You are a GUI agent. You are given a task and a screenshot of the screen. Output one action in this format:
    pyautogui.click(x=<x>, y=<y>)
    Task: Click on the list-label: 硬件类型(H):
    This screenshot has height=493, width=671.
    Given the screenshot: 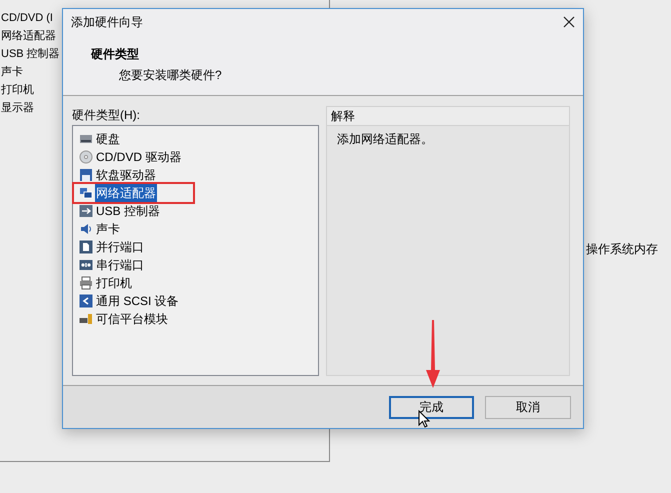 What is the action you would take?
    pyautogui.click(x=106, y=115)
    